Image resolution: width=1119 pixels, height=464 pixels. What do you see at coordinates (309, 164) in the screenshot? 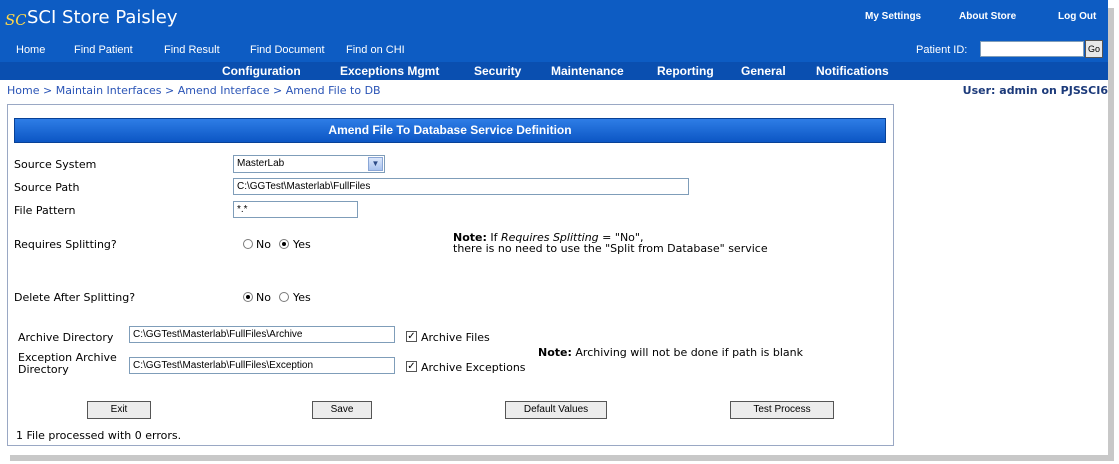
I see `source-system-select: MasterLab ▼` at bounding box center [309, 164].